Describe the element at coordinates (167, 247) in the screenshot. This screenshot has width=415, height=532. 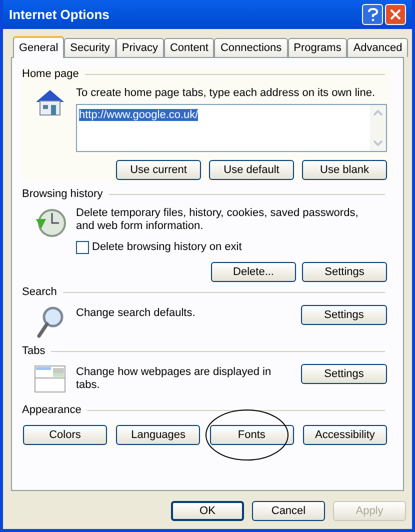
I see `checkbox-label: Delete browsing history on exit` at that location.